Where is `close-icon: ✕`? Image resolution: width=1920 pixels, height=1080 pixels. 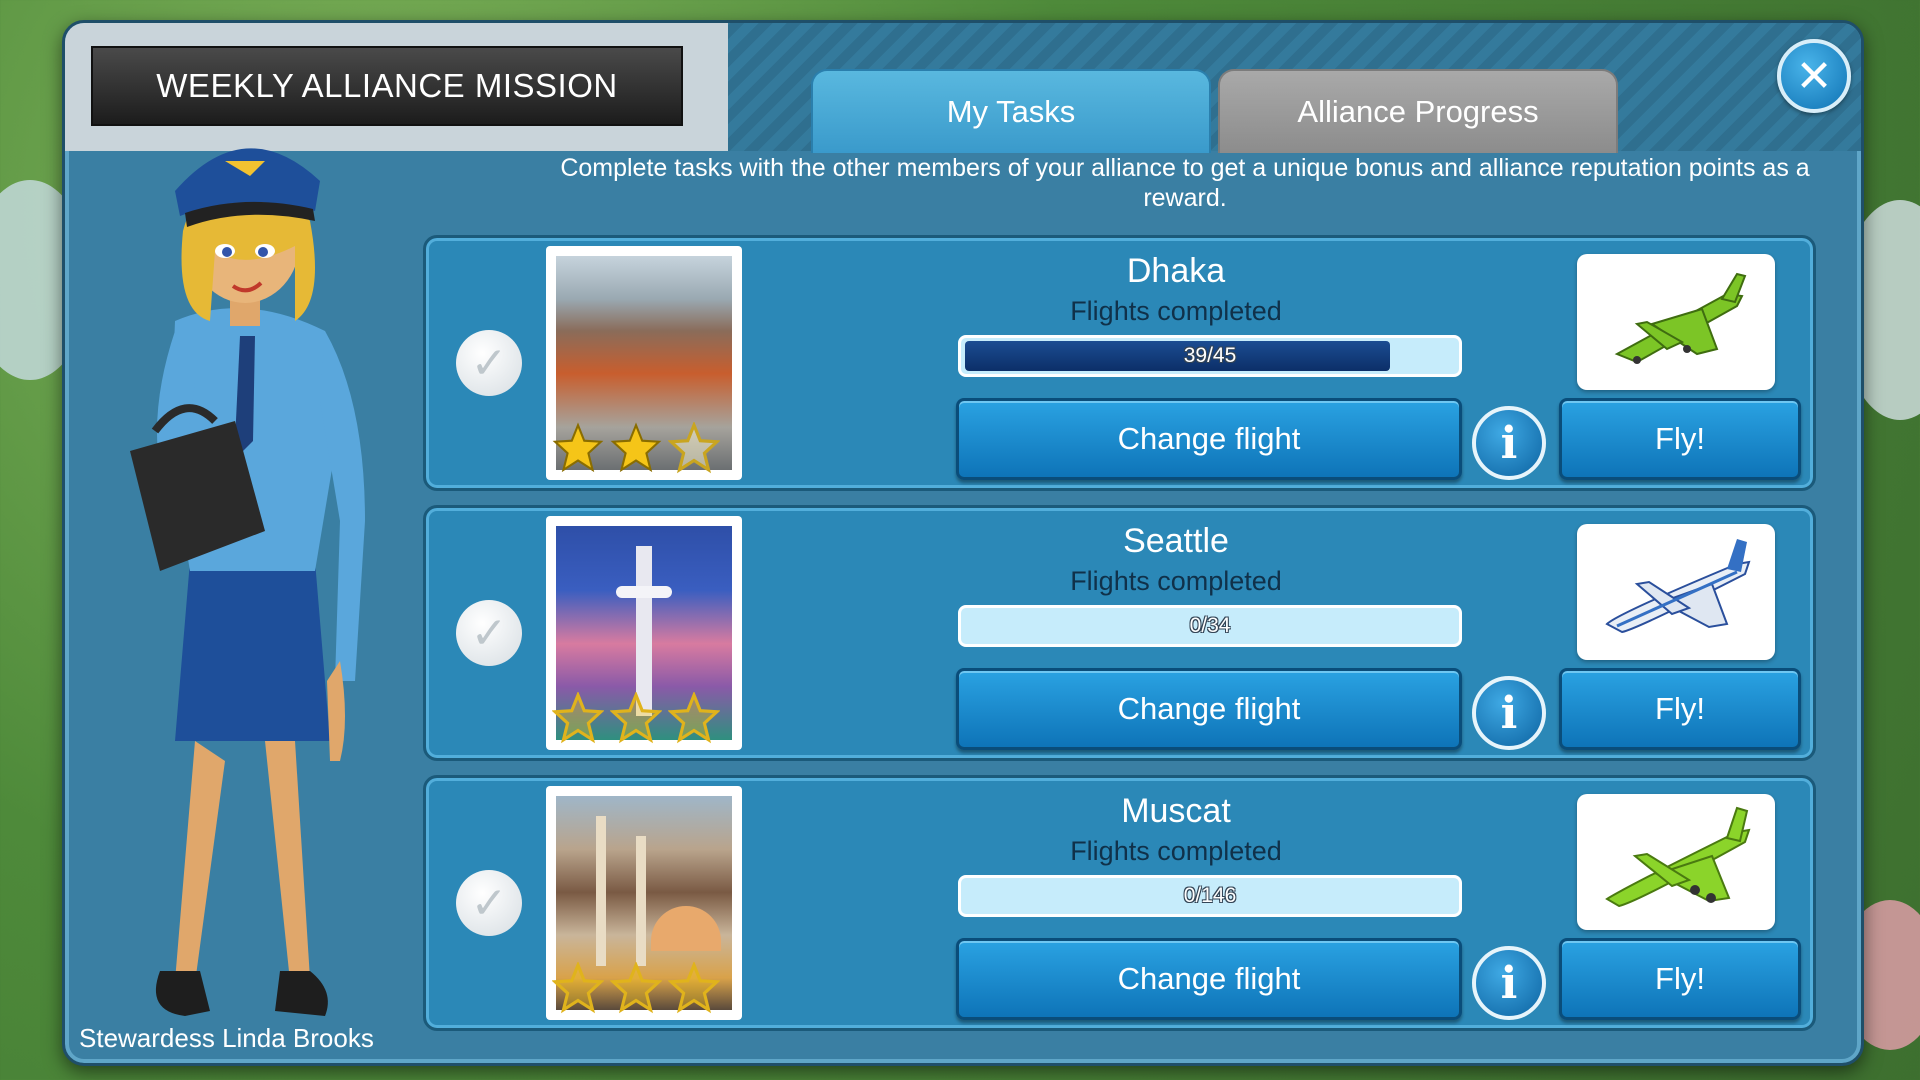 close-icon: ✕ is located at coordinates (1814, 76).